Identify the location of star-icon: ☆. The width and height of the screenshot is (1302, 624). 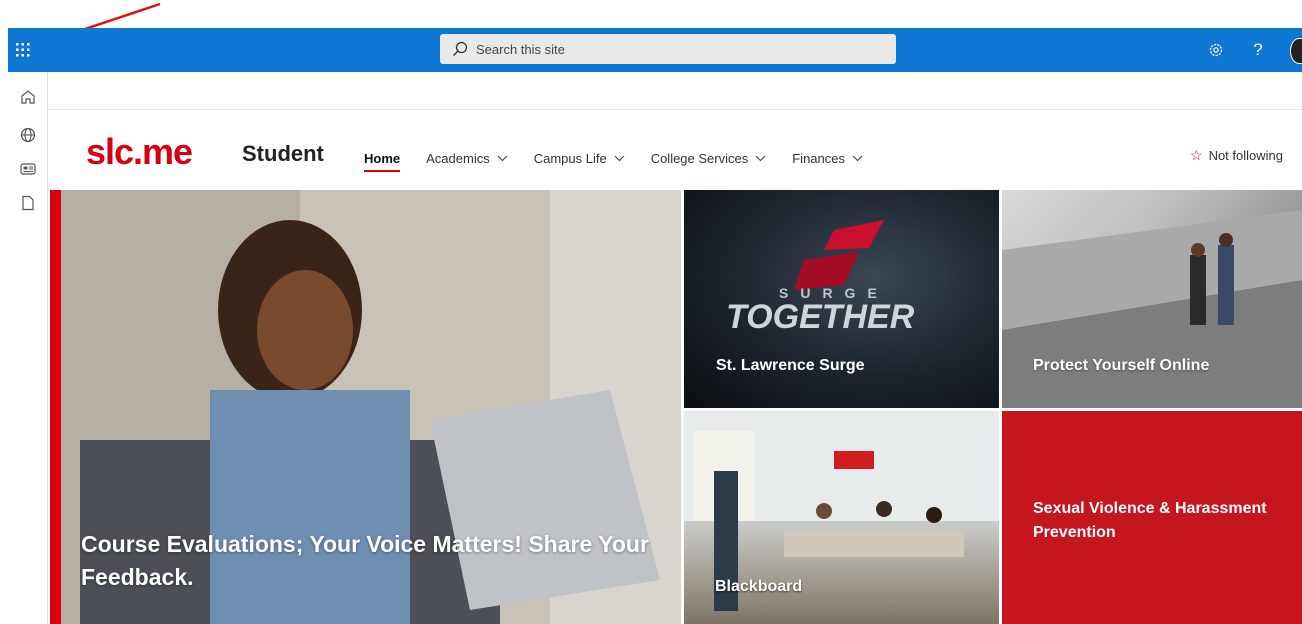
(1196, 155).